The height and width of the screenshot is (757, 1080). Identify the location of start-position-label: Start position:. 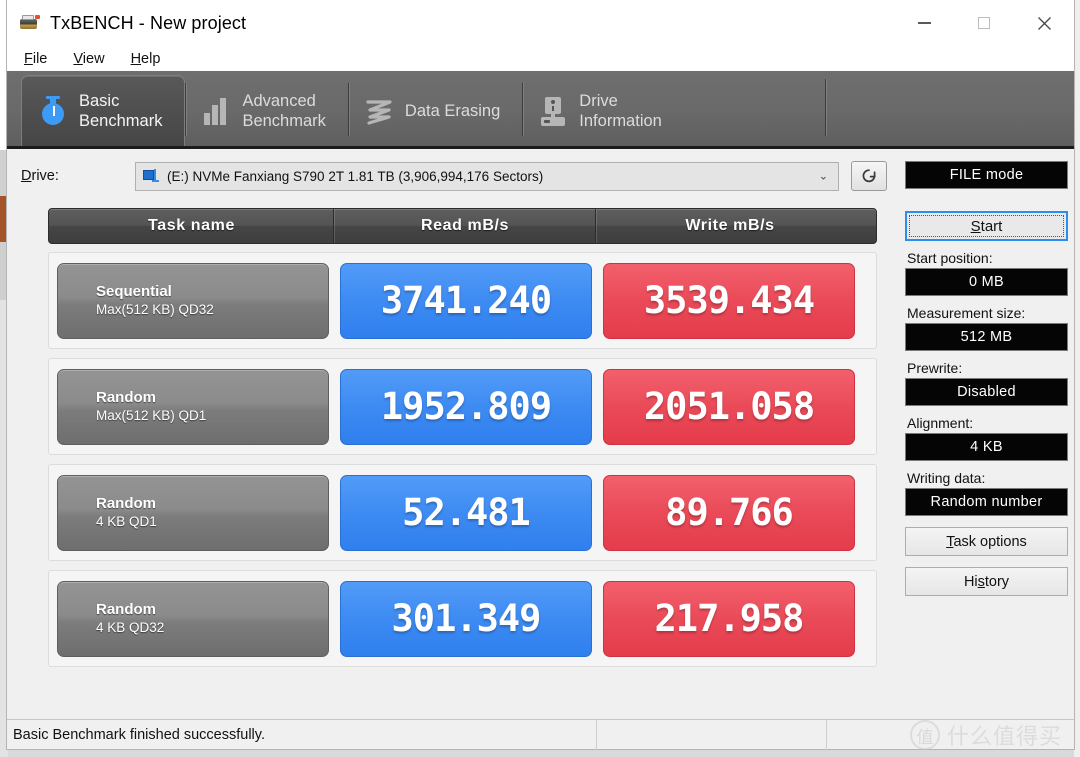
(950, 258).